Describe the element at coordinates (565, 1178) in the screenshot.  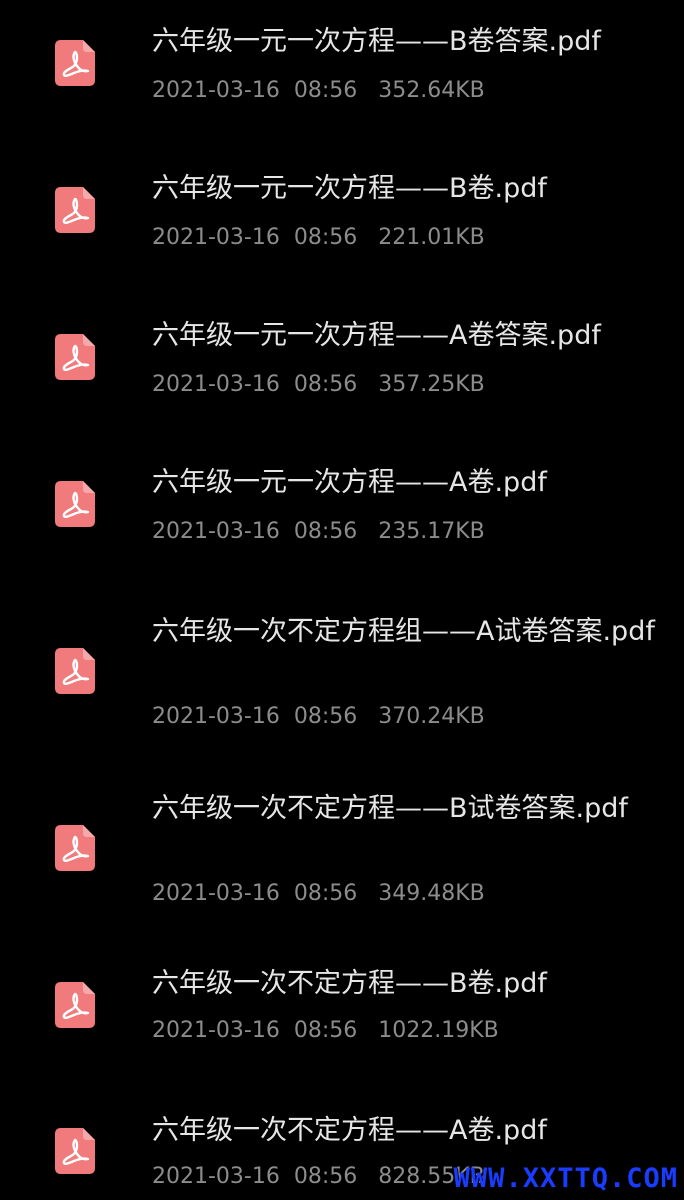
I see `watermark-text: WWW.XXTTQ.COM` at that location.